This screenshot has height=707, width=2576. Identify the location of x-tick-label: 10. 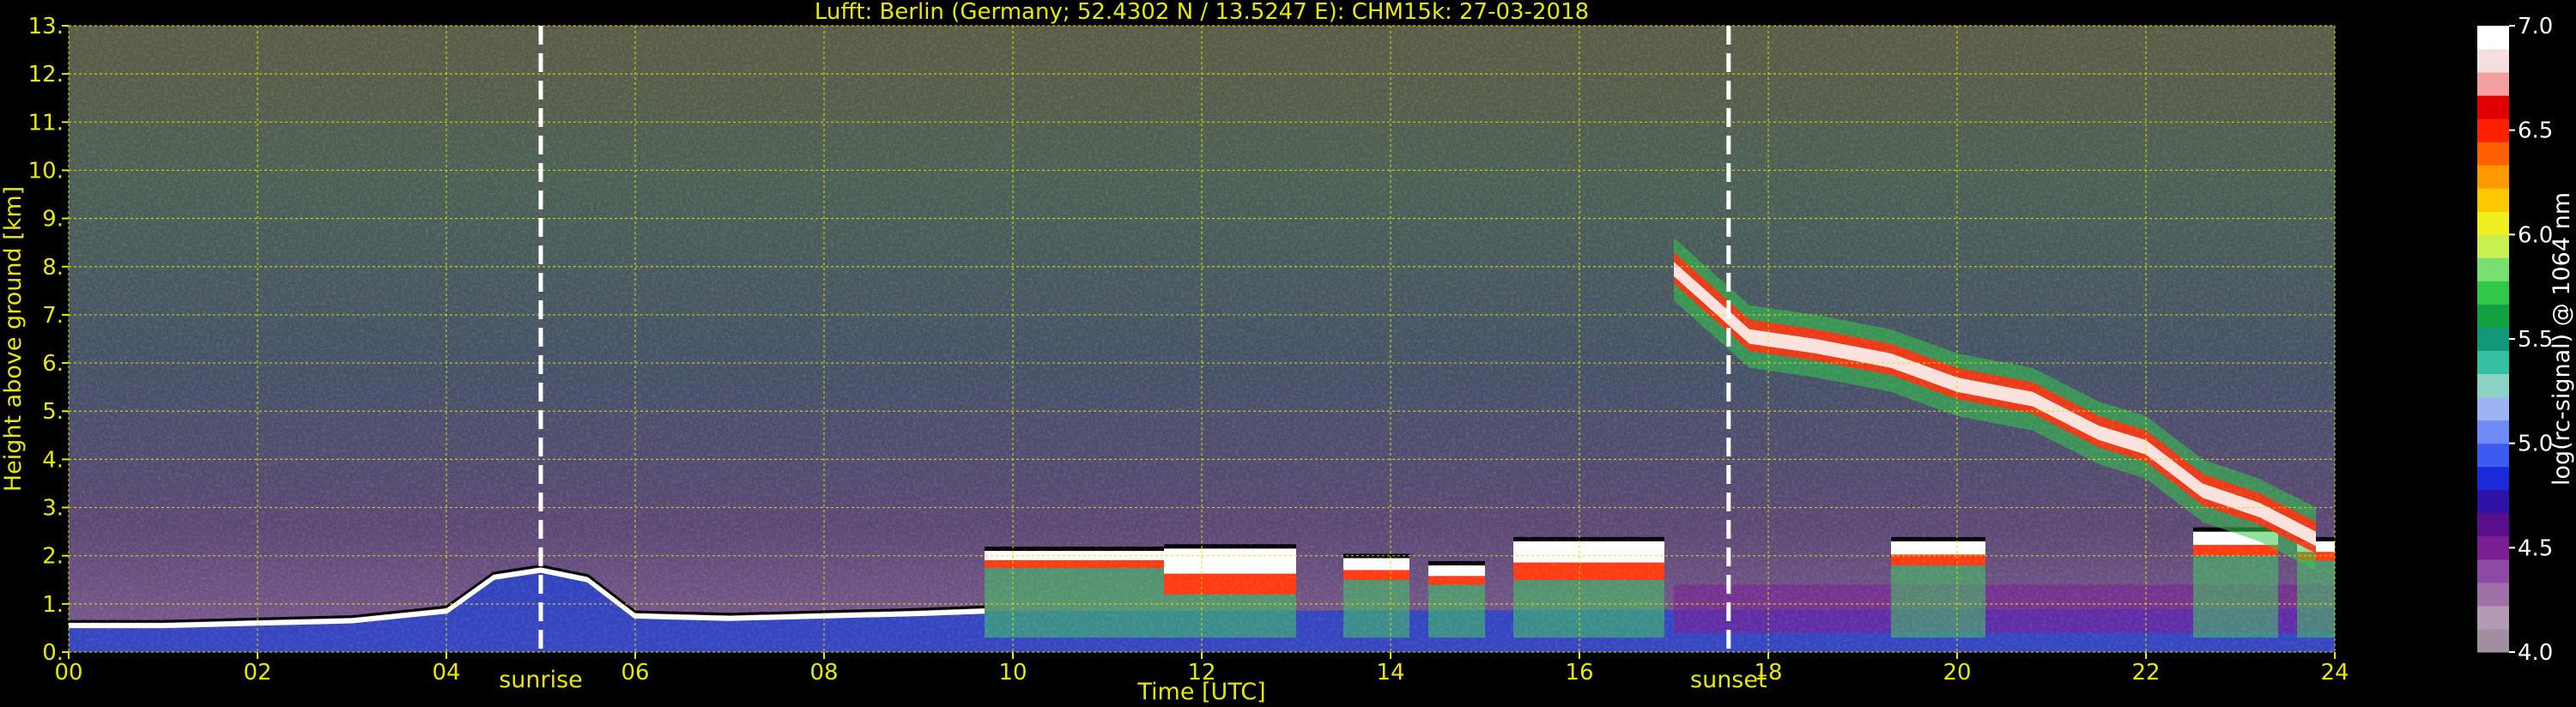
(1012, 673).